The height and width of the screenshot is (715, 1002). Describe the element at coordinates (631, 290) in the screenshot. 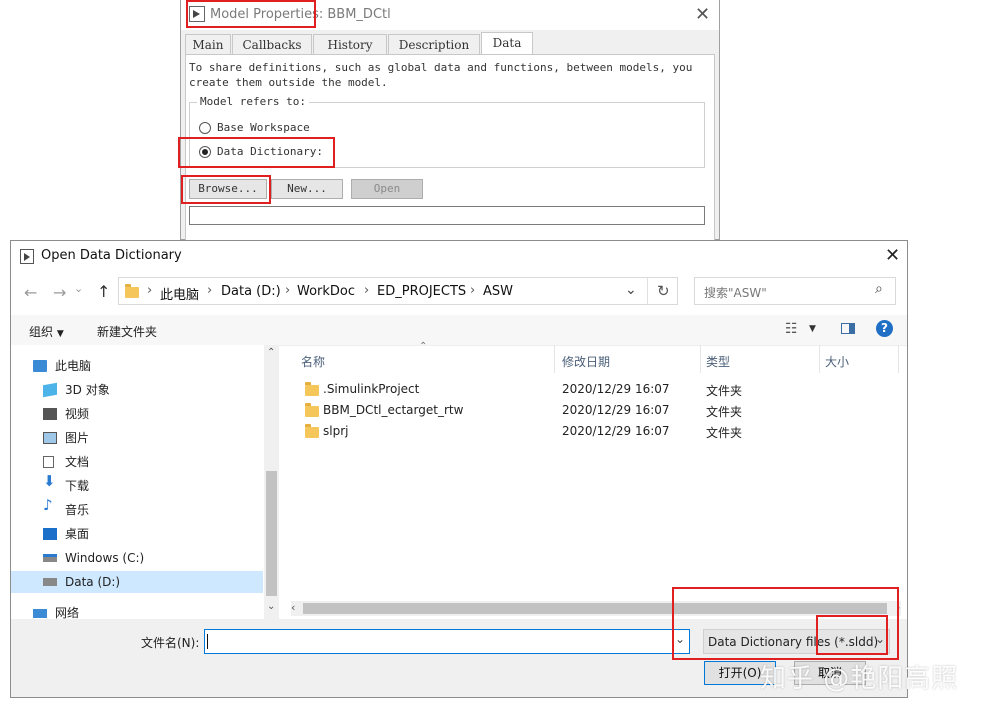

I see `chevron-down-icon: ⌄` at that location.